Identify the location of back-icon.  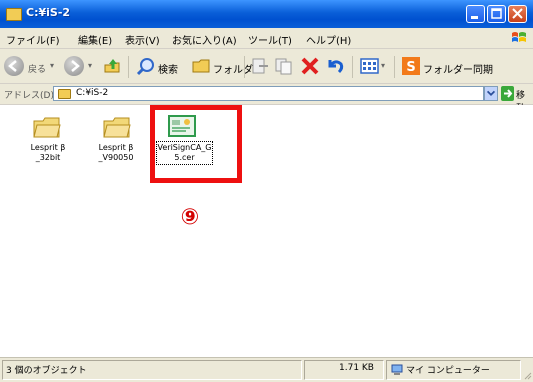
(12, 66).